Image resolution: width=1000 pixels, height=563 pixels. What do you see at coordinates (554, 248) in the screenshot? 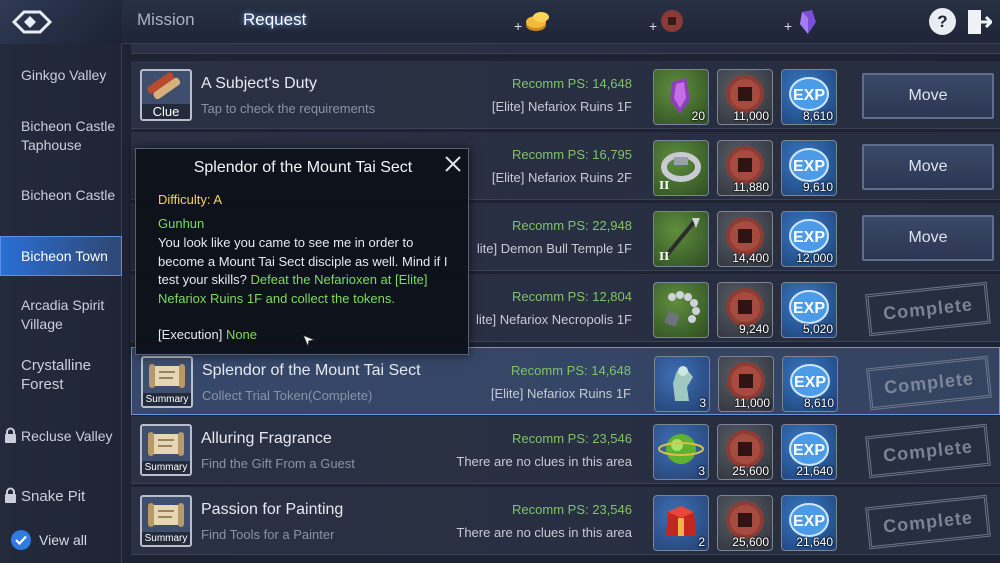
I see `request-location: lite] Demon Bull Temple 1F` at bounding box center [554, 248].